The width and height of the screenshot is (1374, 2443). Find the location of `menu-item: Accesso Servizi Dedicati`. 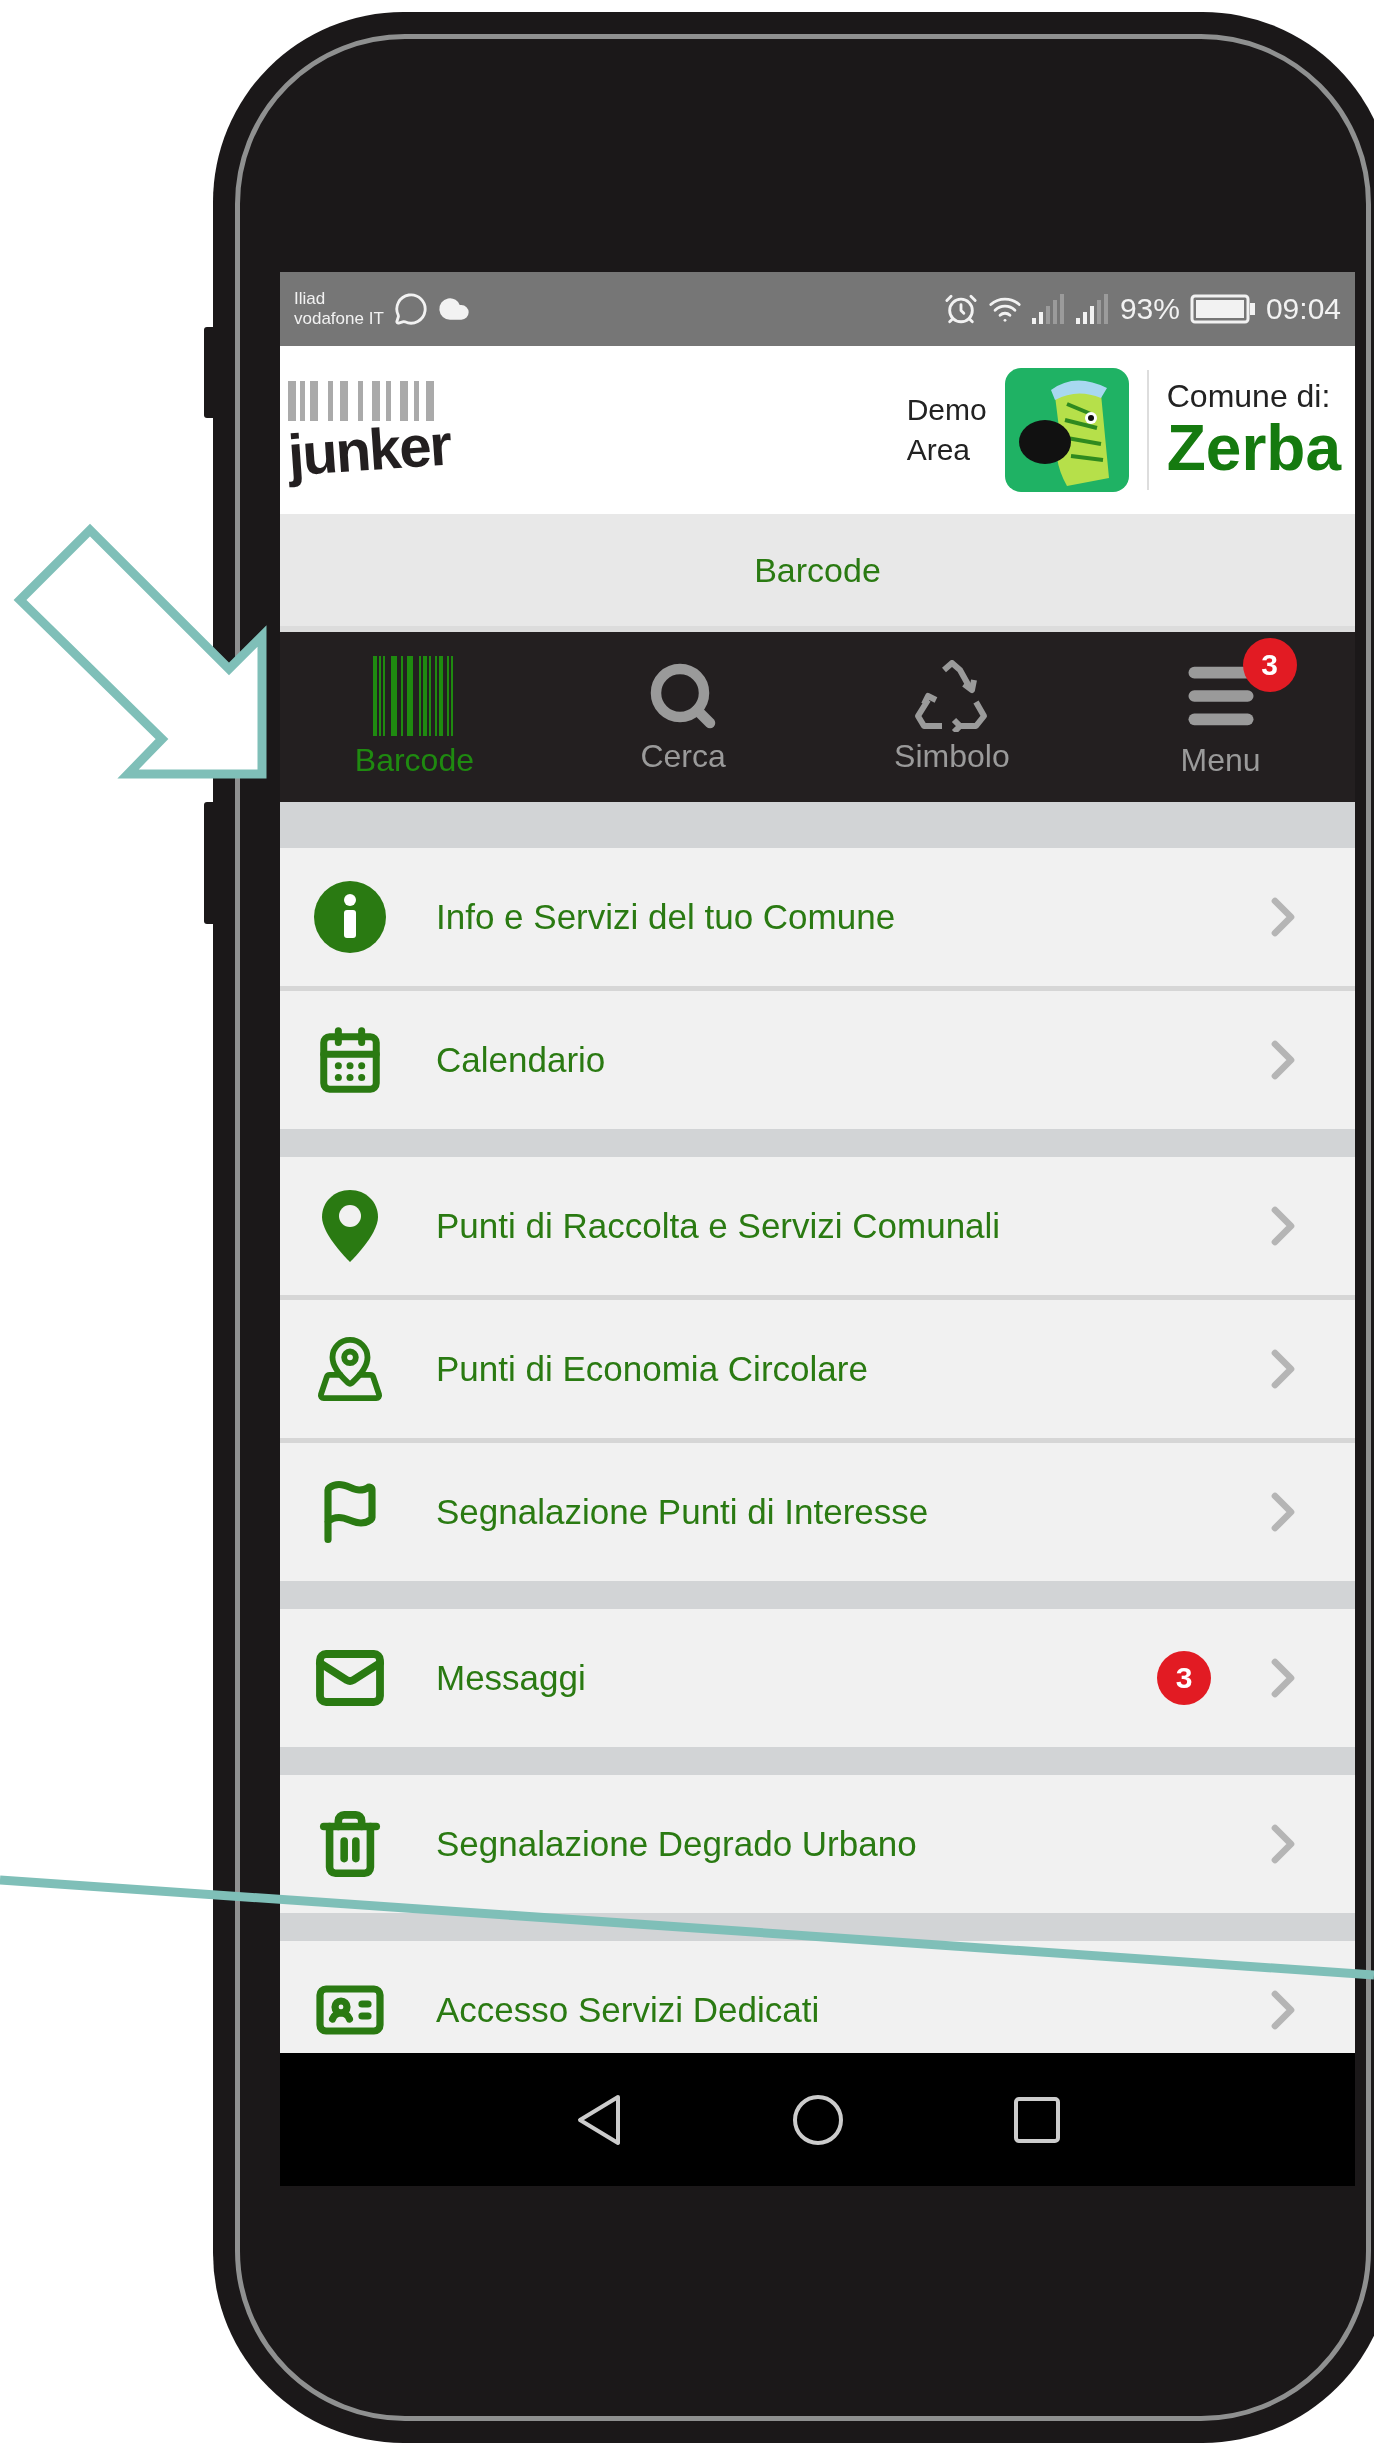

menu-item: Accesso Servizi Dedicati is located at coordinates (817, 1997).